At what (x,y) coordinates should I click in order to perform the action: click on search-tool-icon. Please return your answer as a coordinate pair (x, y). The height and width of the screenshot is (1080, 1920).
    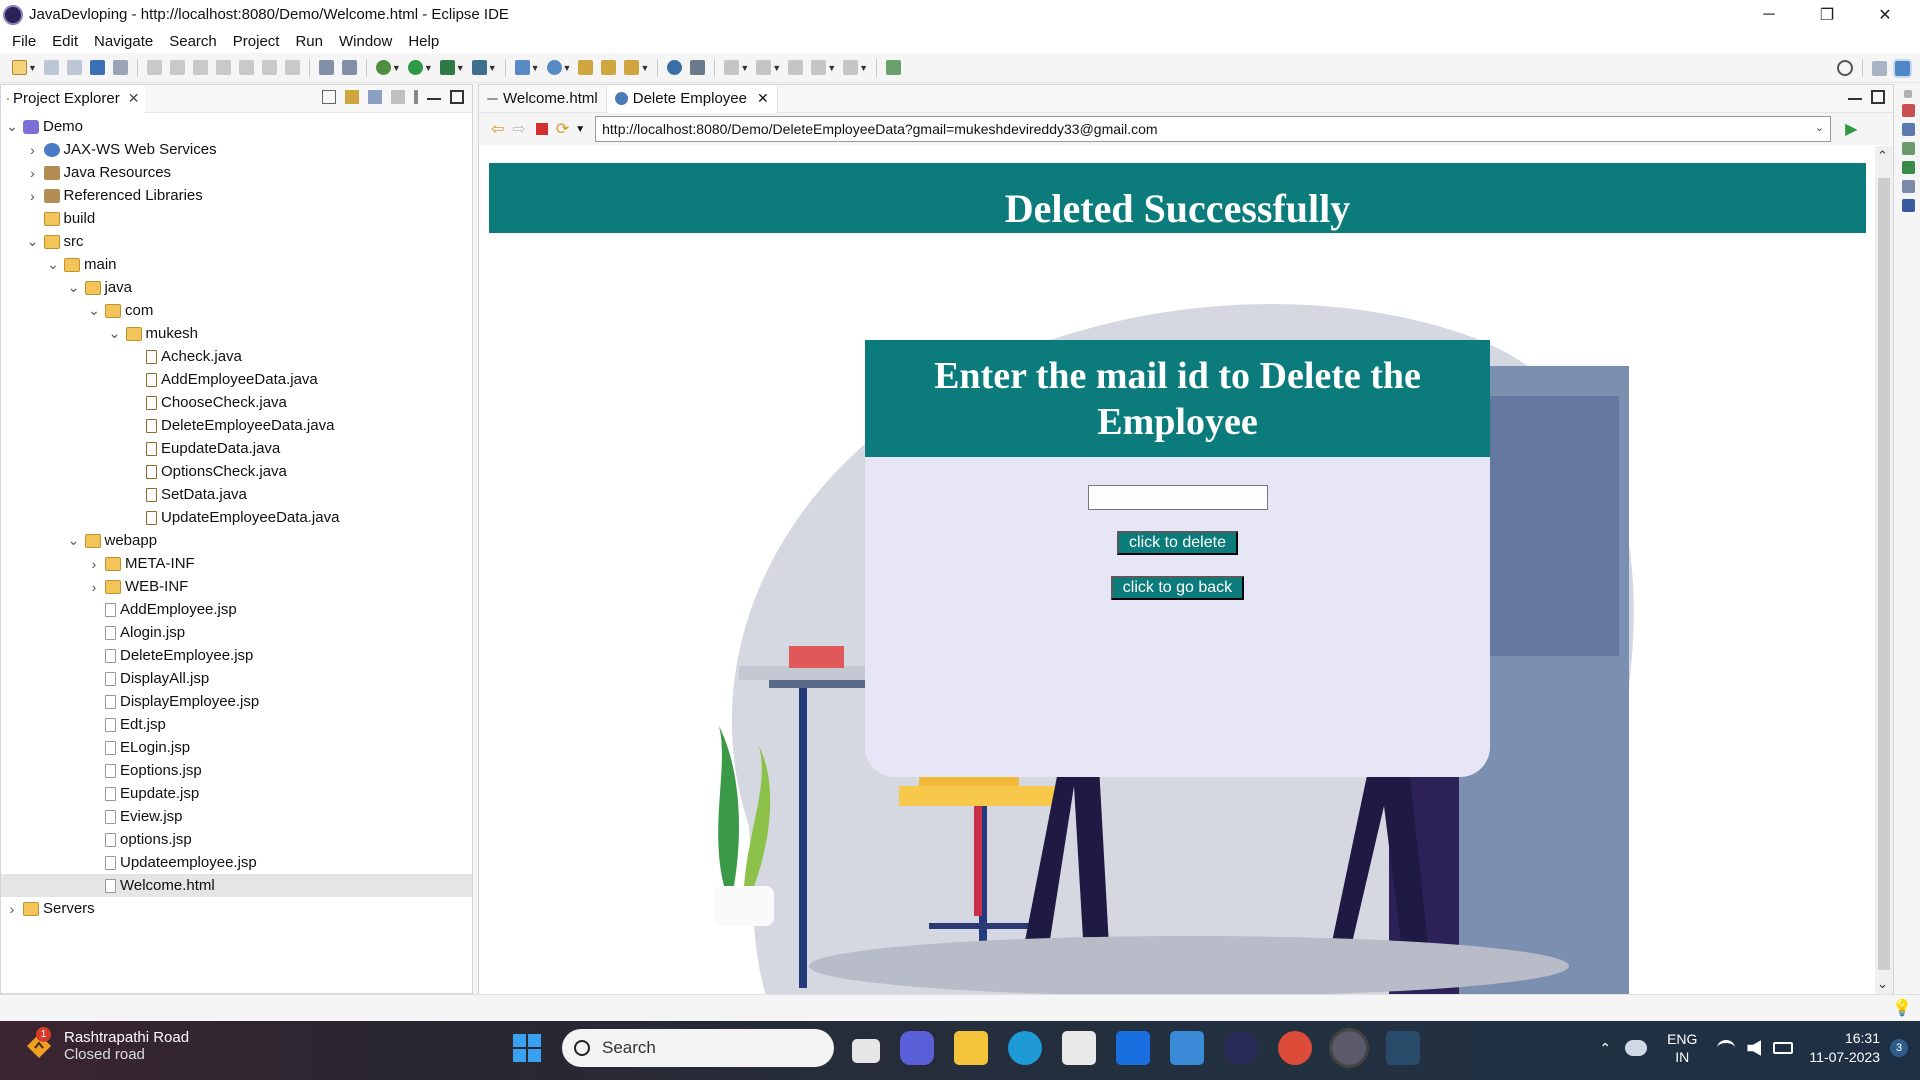
    Looking at the image, I should click on (632, 67).